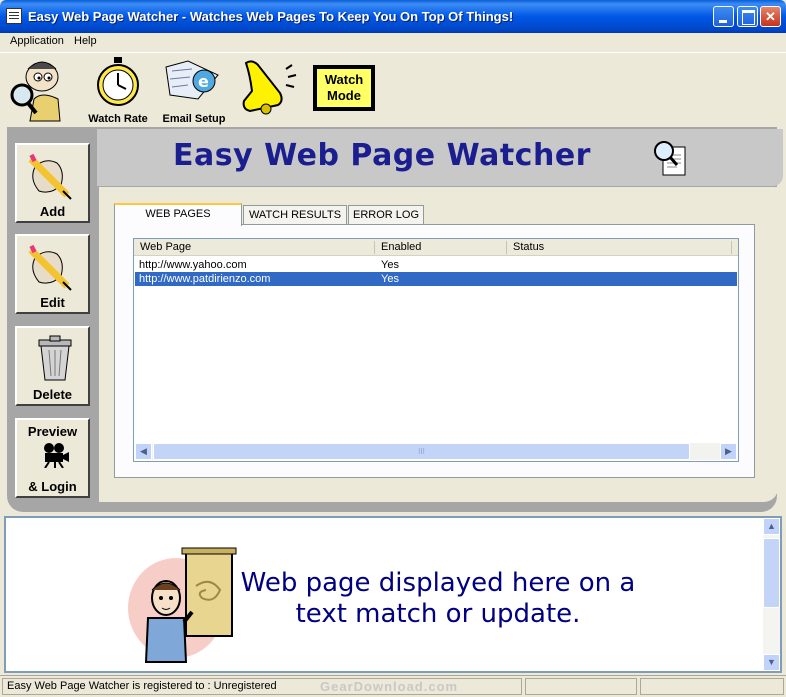 Image resolution: width=786 pixels, height=697 pixels. I want to click on vertical-scrollbar: ▲ ▼, so click(771, 594).